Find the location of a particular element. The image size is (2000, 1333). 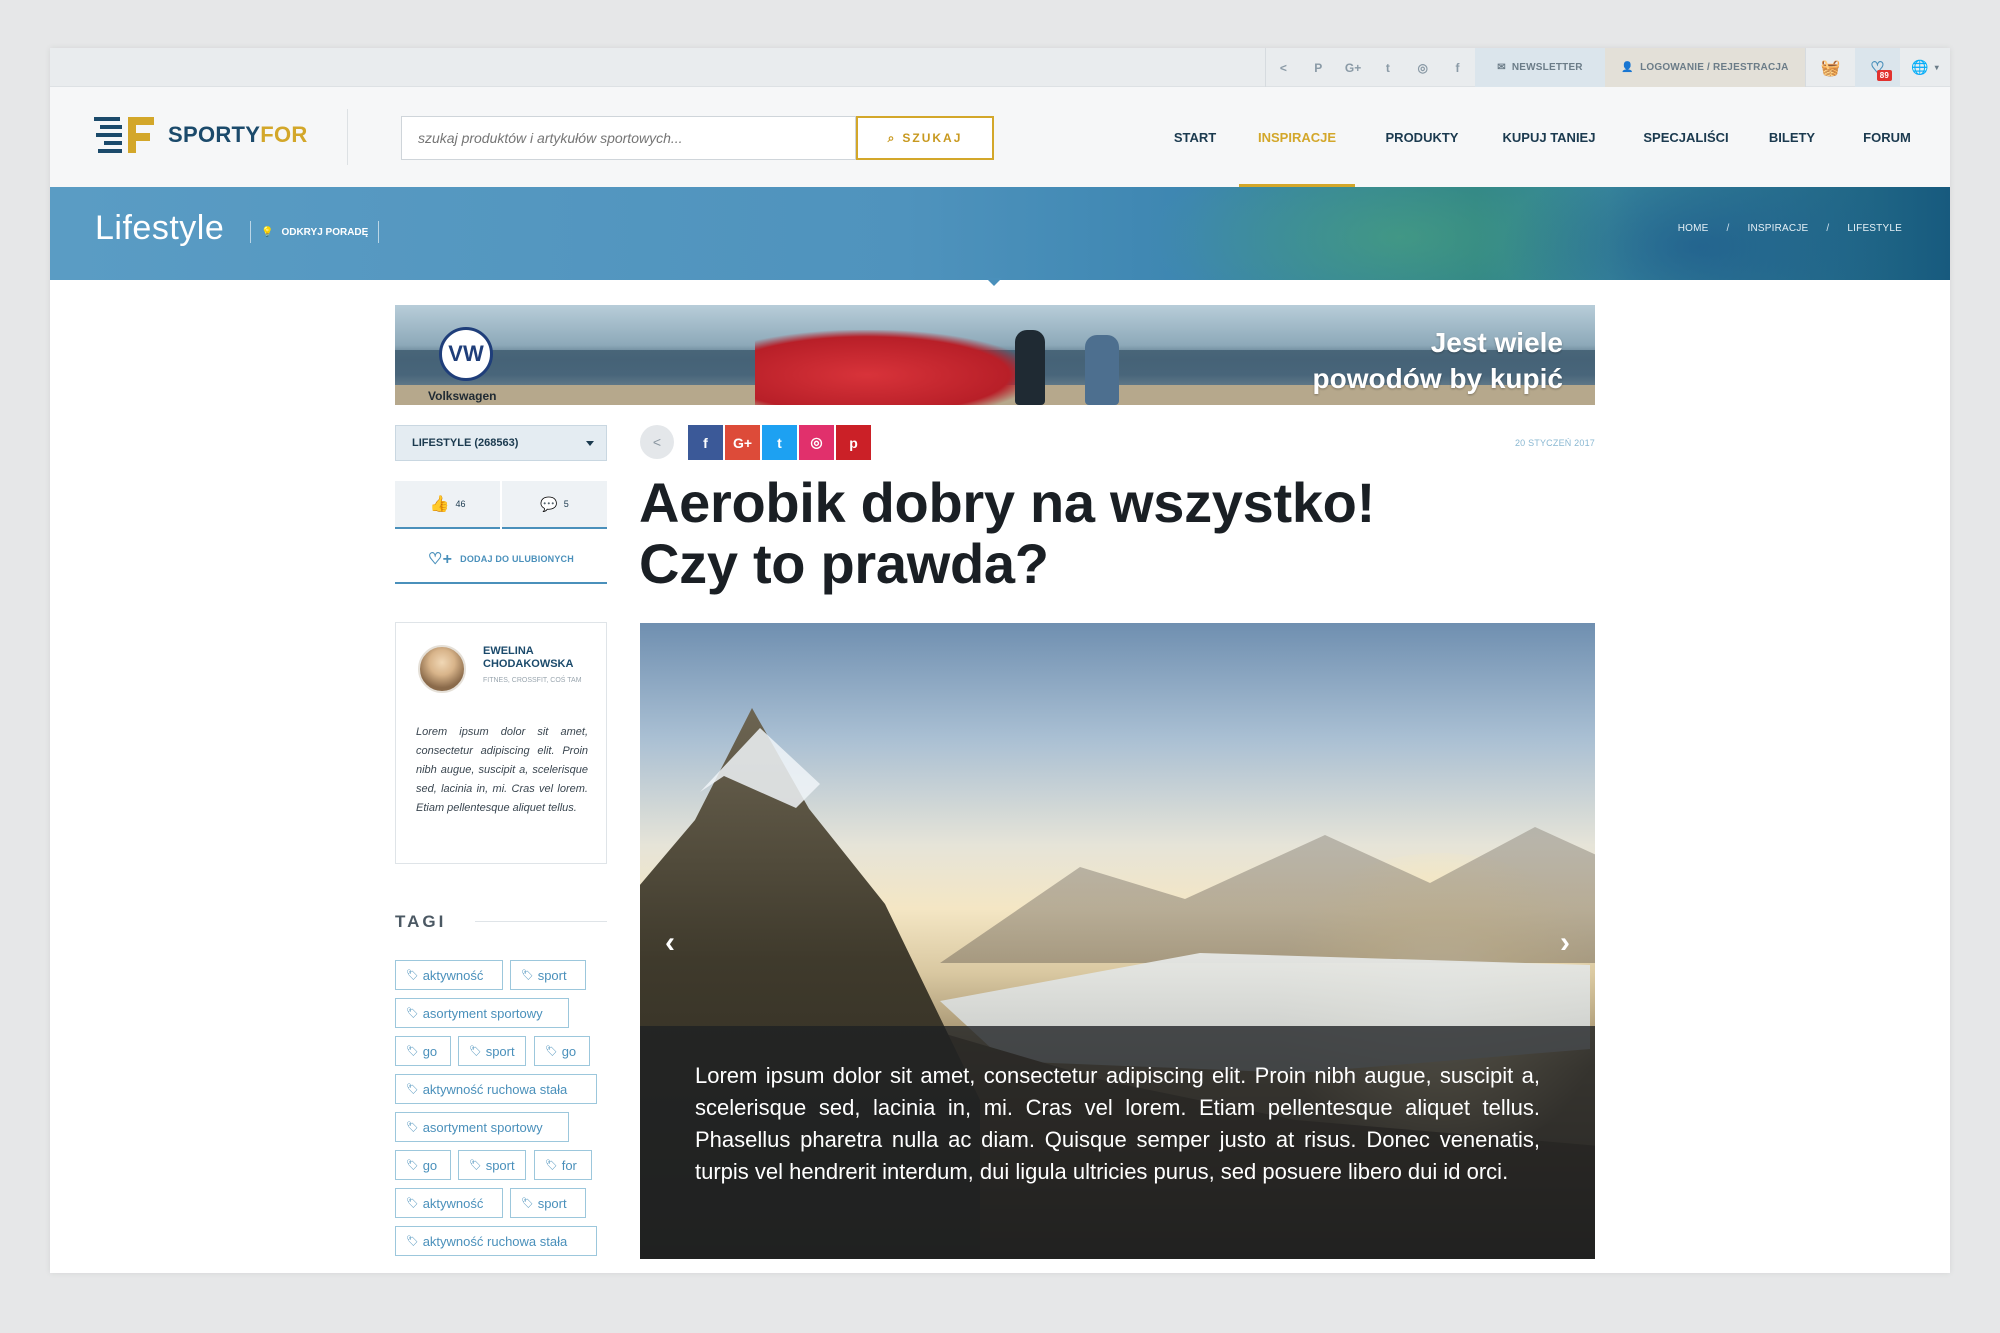

breadcrumb: HOME / INSPIRACJE / LIFESTYLE is located at coordinates (1789, 228).